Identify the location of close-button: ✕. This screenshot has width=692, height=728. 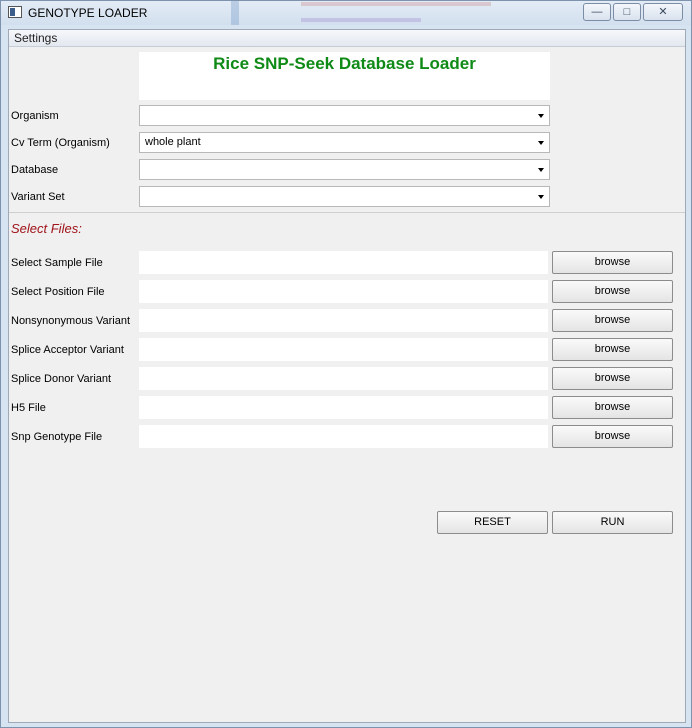
(663, 12).